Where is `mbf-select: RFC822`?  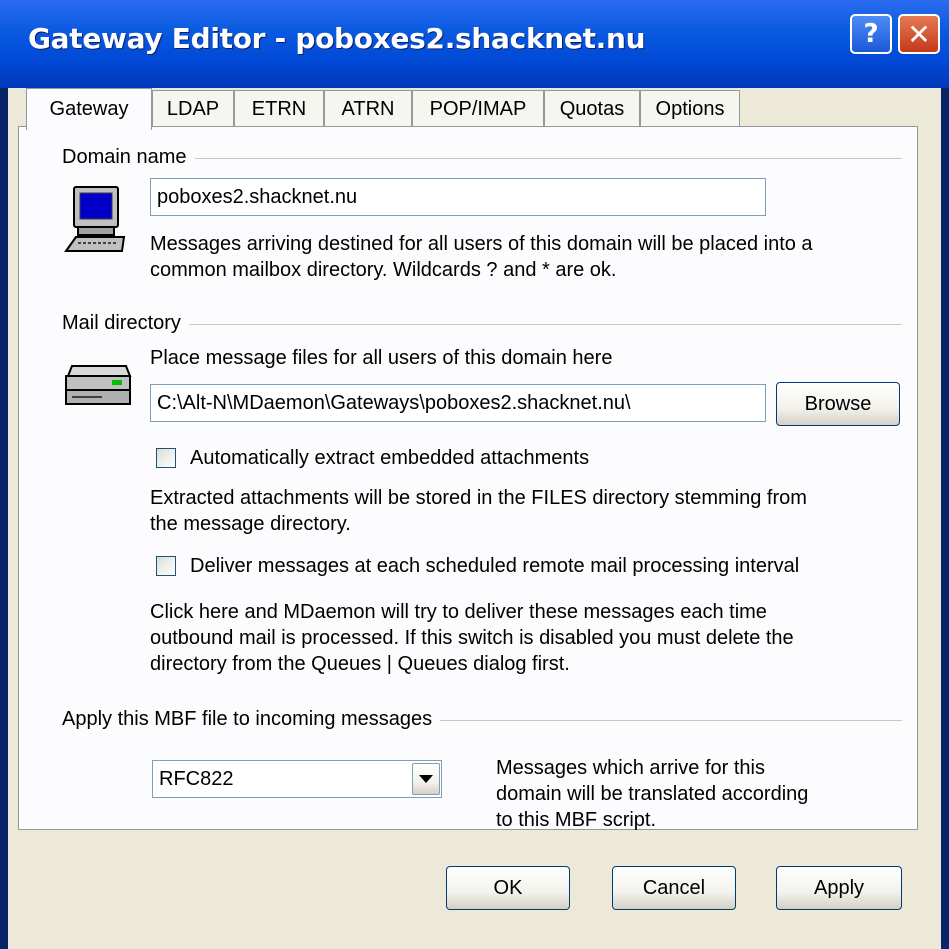
mbf-select: RFC822 is located at coordinates (297, 779).